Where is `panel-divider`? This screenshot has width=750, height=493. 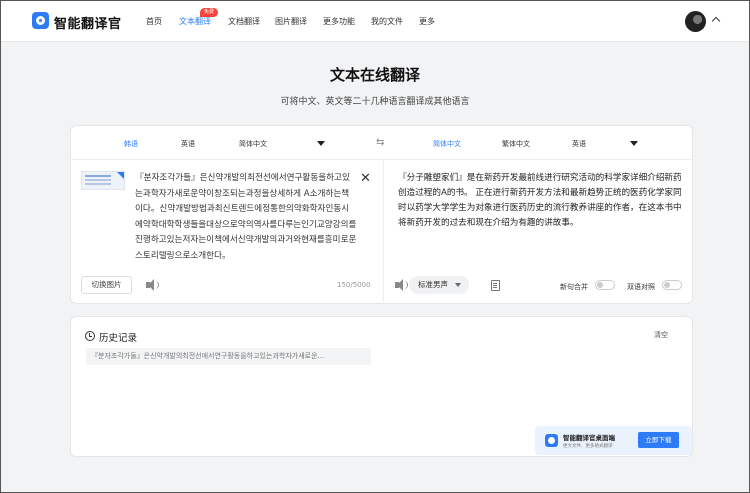
panel-divider is located at coordinates (383, 232).